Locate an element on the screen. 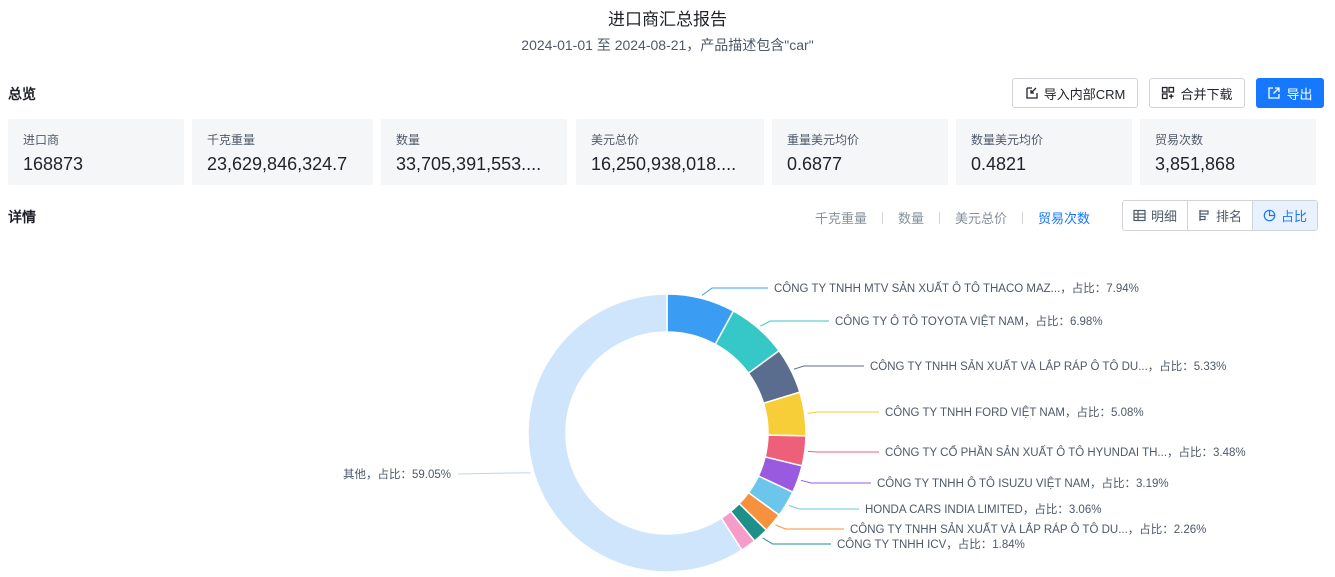 The height and width of the screenshot is (577, 1335). import-crm-label: 导入内部CRM is located at coordinates (1084, 94).